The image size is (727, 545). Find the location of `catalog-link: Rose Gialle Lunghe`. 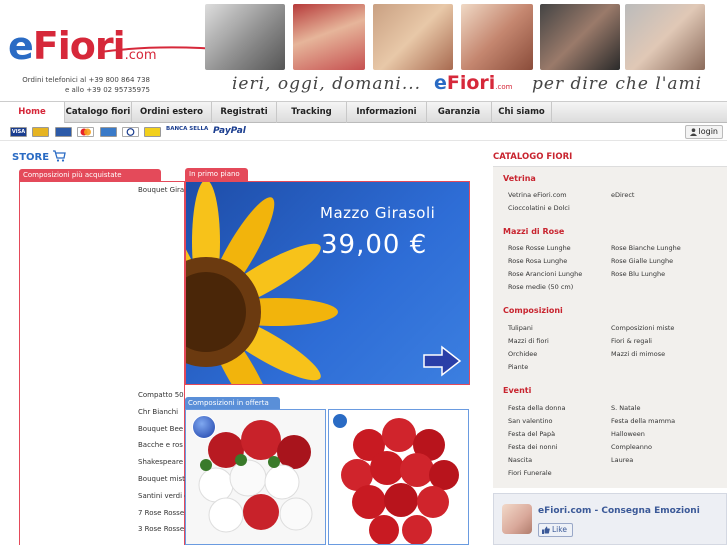

catalog-link: Rose Gialle Lunghe is located at coordinates (642, 261).